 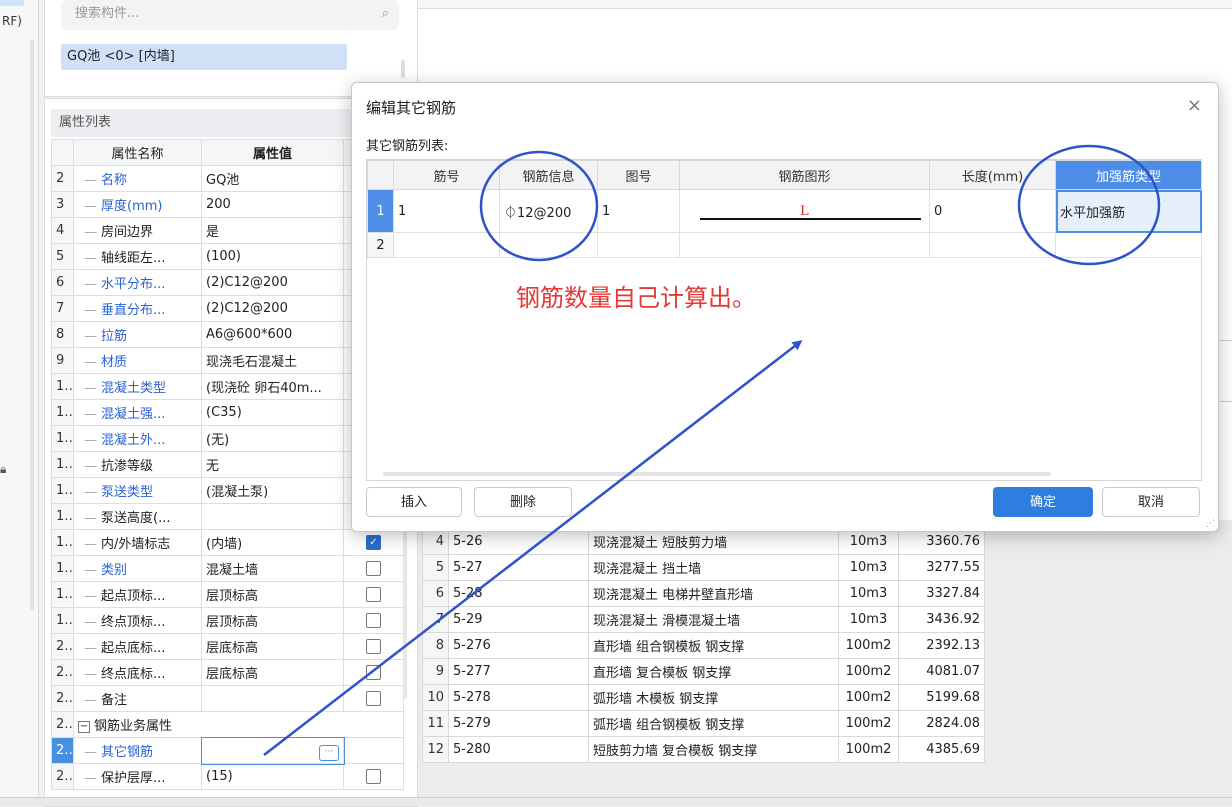 What do you see at coordinates (548, 245) in the screenshot?
I see `rebar-info-cell` at bounding box center [548, 245].